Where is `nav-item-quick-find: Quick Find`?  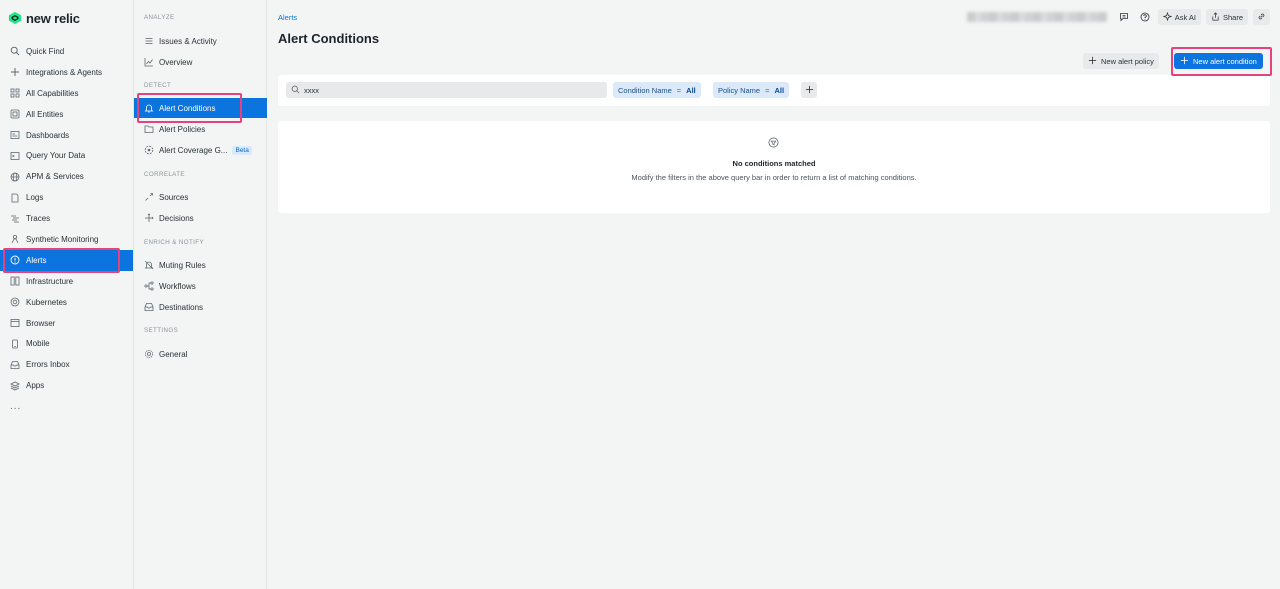 nav-item-quick-find: Quick Find is located at coordinates (66, 51).